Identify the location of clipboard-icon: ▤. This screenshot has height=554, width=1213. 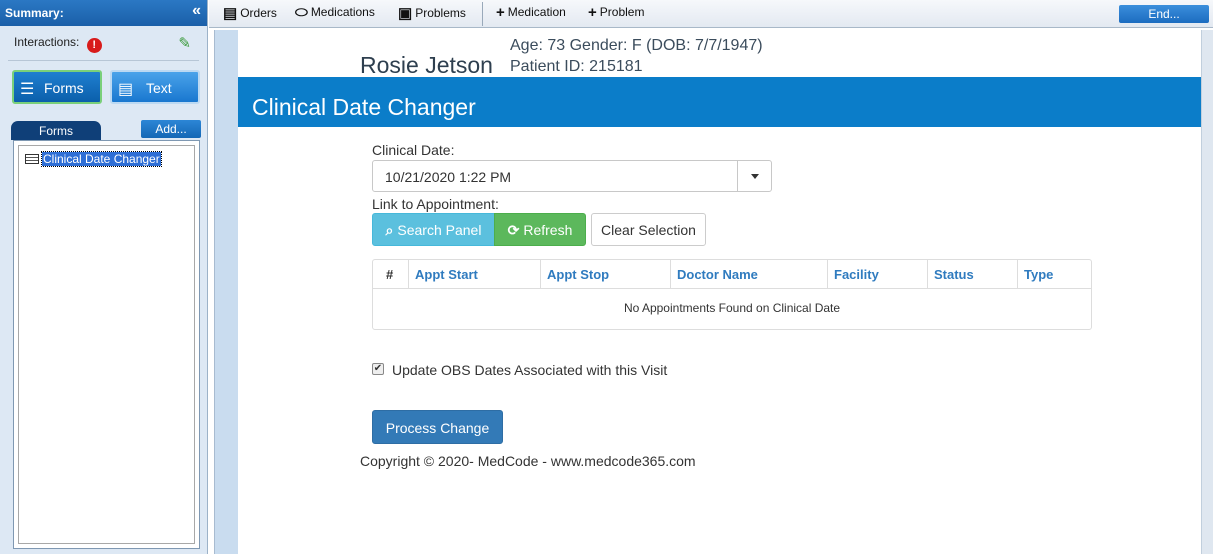
(230, 13).